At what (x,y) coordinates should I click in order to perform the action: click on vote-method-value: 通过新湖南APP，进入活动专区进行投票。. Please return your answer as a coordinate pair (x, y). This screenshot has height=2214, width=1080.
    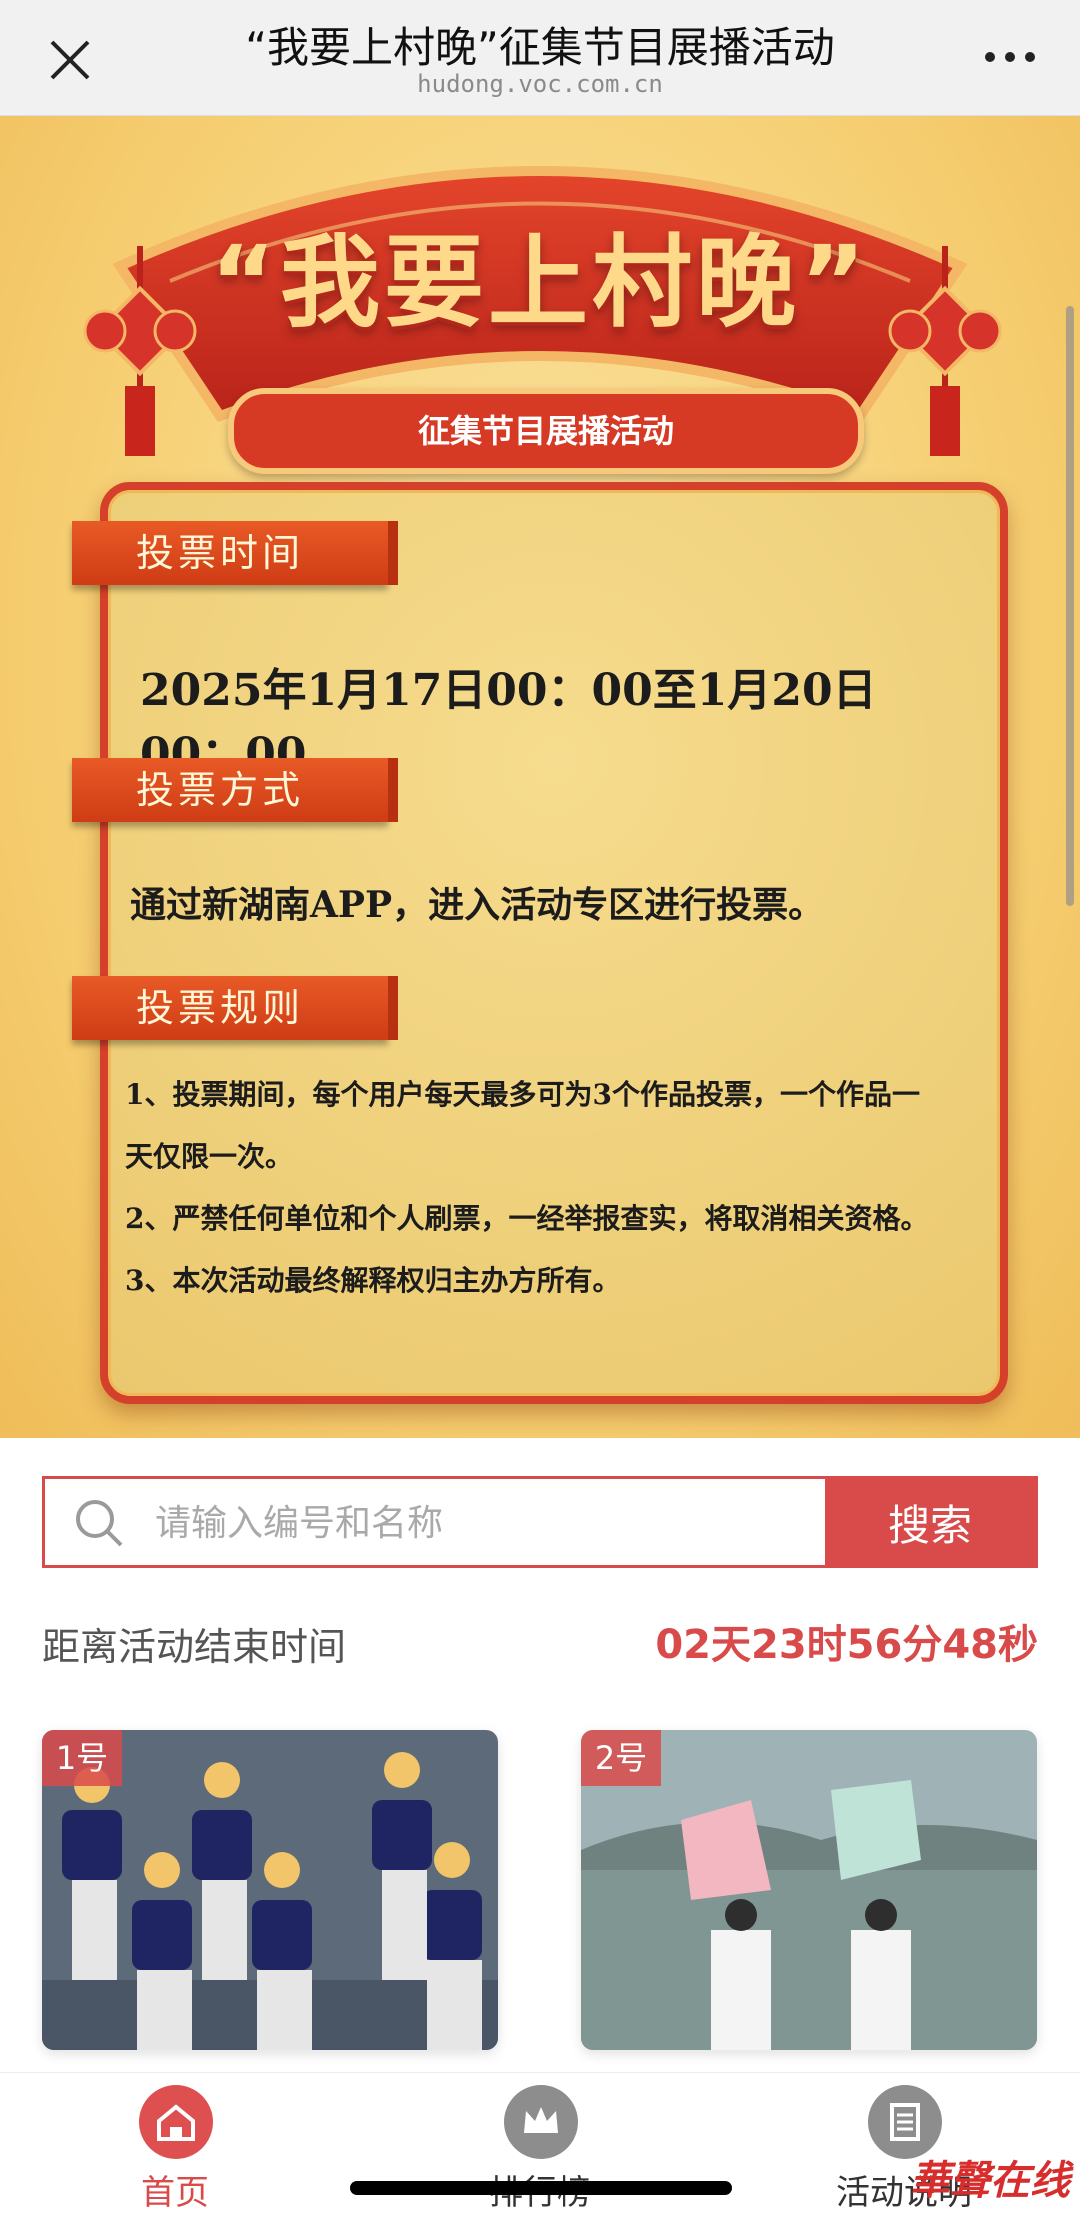
    Looking at the image, I should click on (477, 905).